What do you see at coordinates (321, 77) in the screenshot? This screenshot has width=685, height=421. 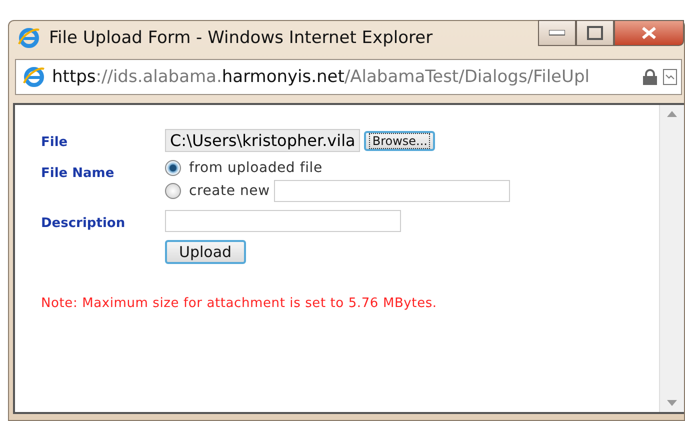 I see `url-text: https://ids.alabama.harmonyis.net/AlabamaTest/Dialogs/FileUpl` at bounding box center [321, 77].